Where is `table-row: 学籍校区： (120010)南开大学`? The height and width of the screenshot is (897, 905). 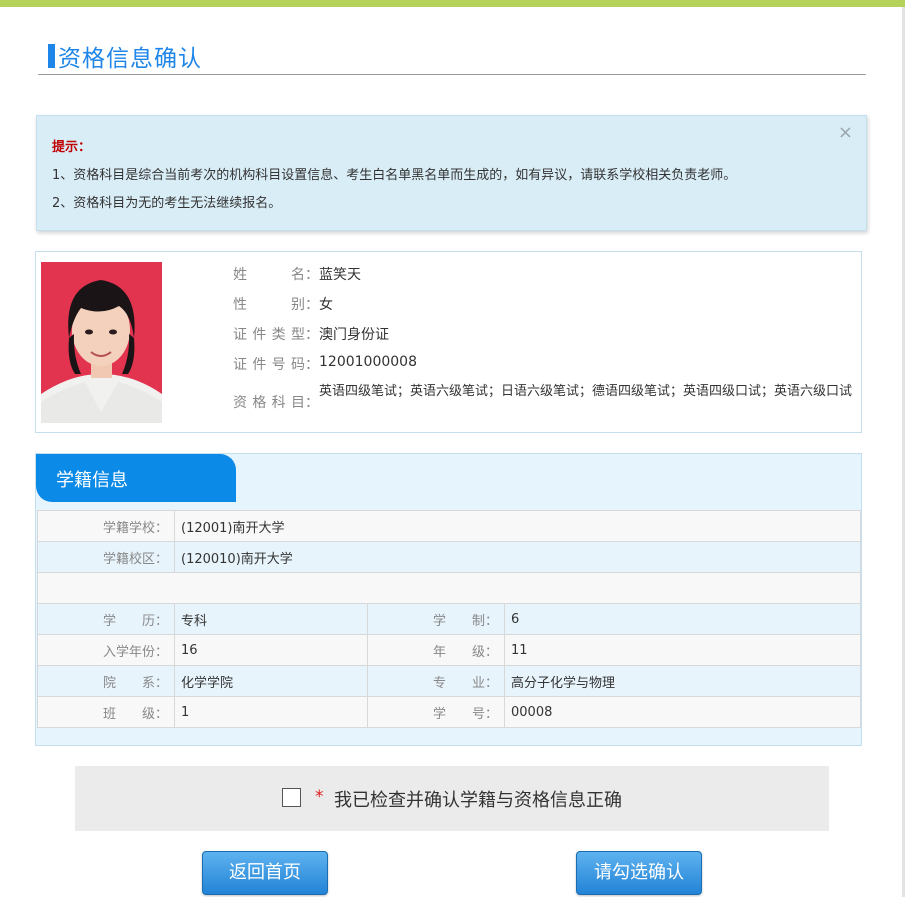 table-row: 学籍校区： (120010)南开大学 is located at coordinates (449, 557).